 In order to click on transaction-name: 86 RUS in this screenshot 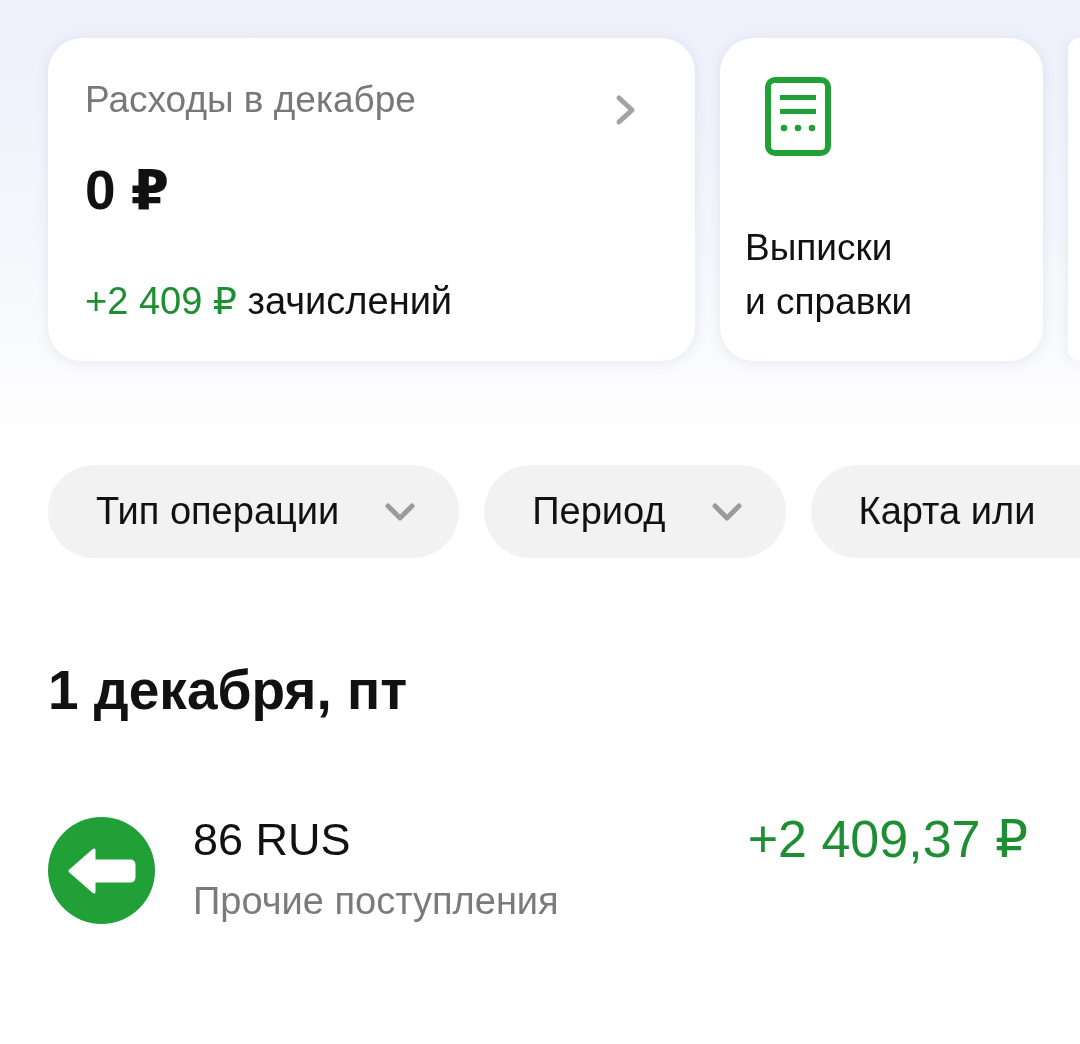, I will do `click(470, 840)`.